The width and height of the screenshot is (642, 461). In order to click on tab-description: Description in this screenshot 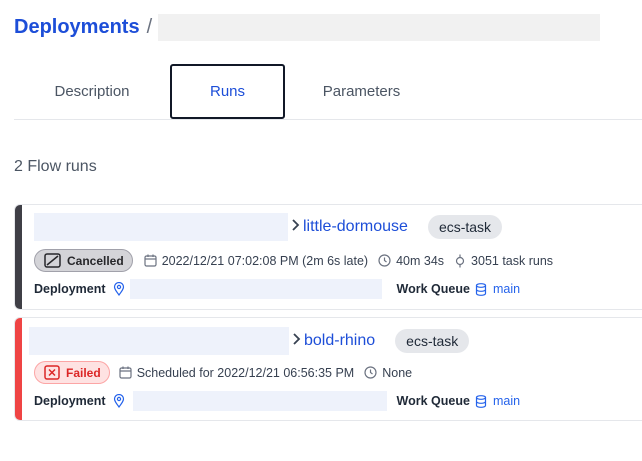, I will do `click(92, 91)`.